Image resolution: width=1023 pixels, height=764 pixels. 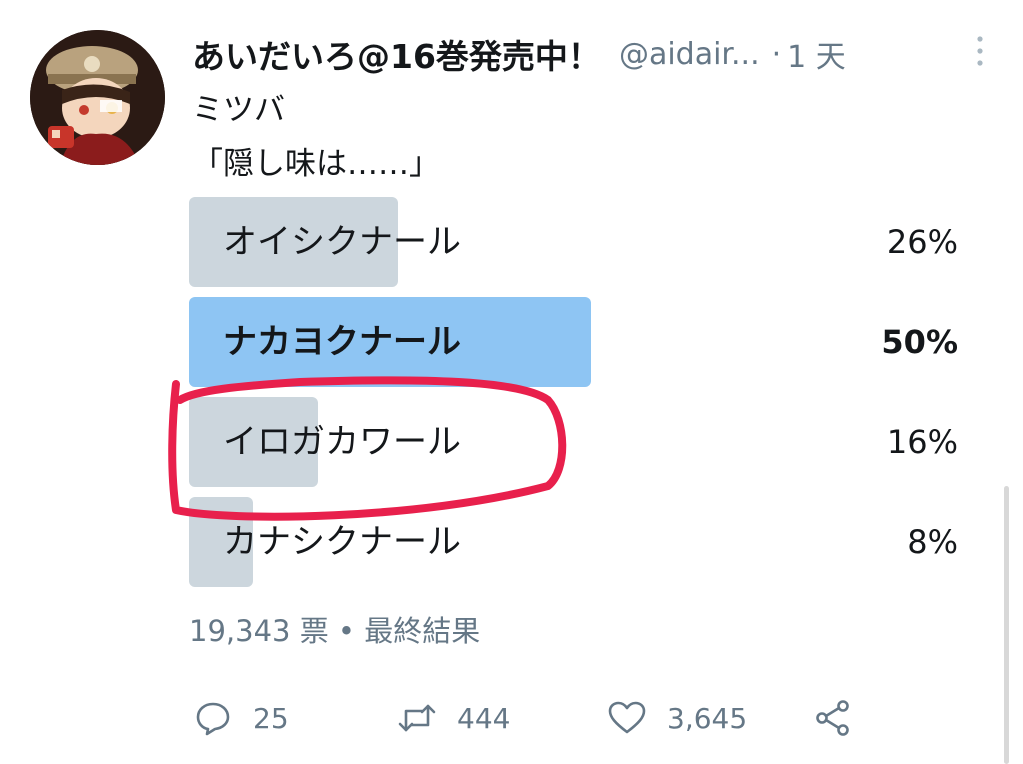 I want to click on poll-option-label: オイシクナール, so click(x=342, y=242).